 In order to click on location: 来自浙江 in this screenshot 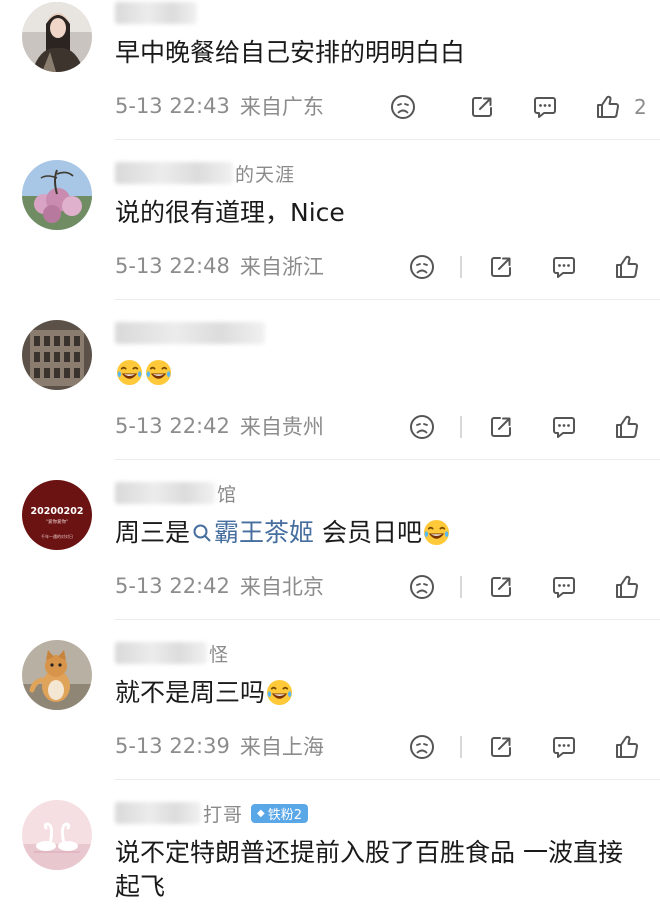, I will do `click(281, 267)`.